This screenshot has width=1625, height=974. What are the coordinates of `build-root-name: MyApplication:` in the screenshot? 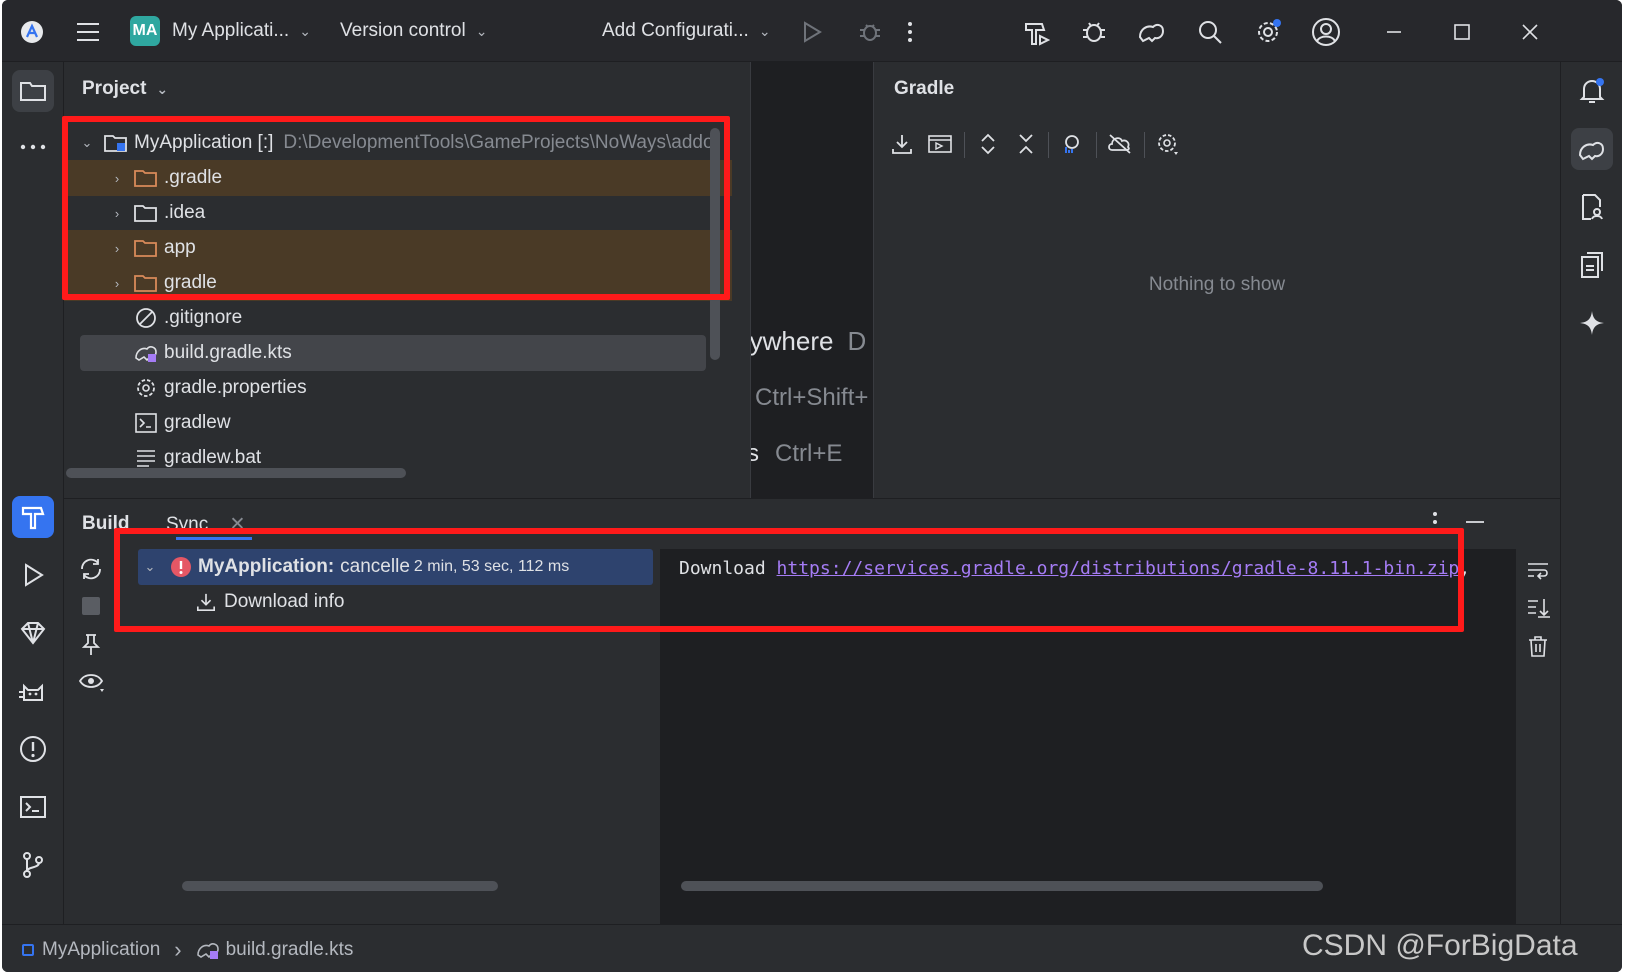 It's located at (266, 566).